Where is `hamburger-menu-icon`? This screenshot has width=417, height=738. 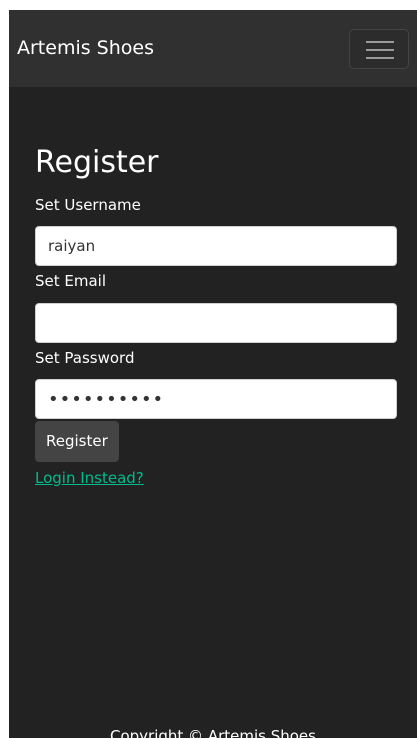
hamburger-menu-icon is located at coordinates (380, 50).